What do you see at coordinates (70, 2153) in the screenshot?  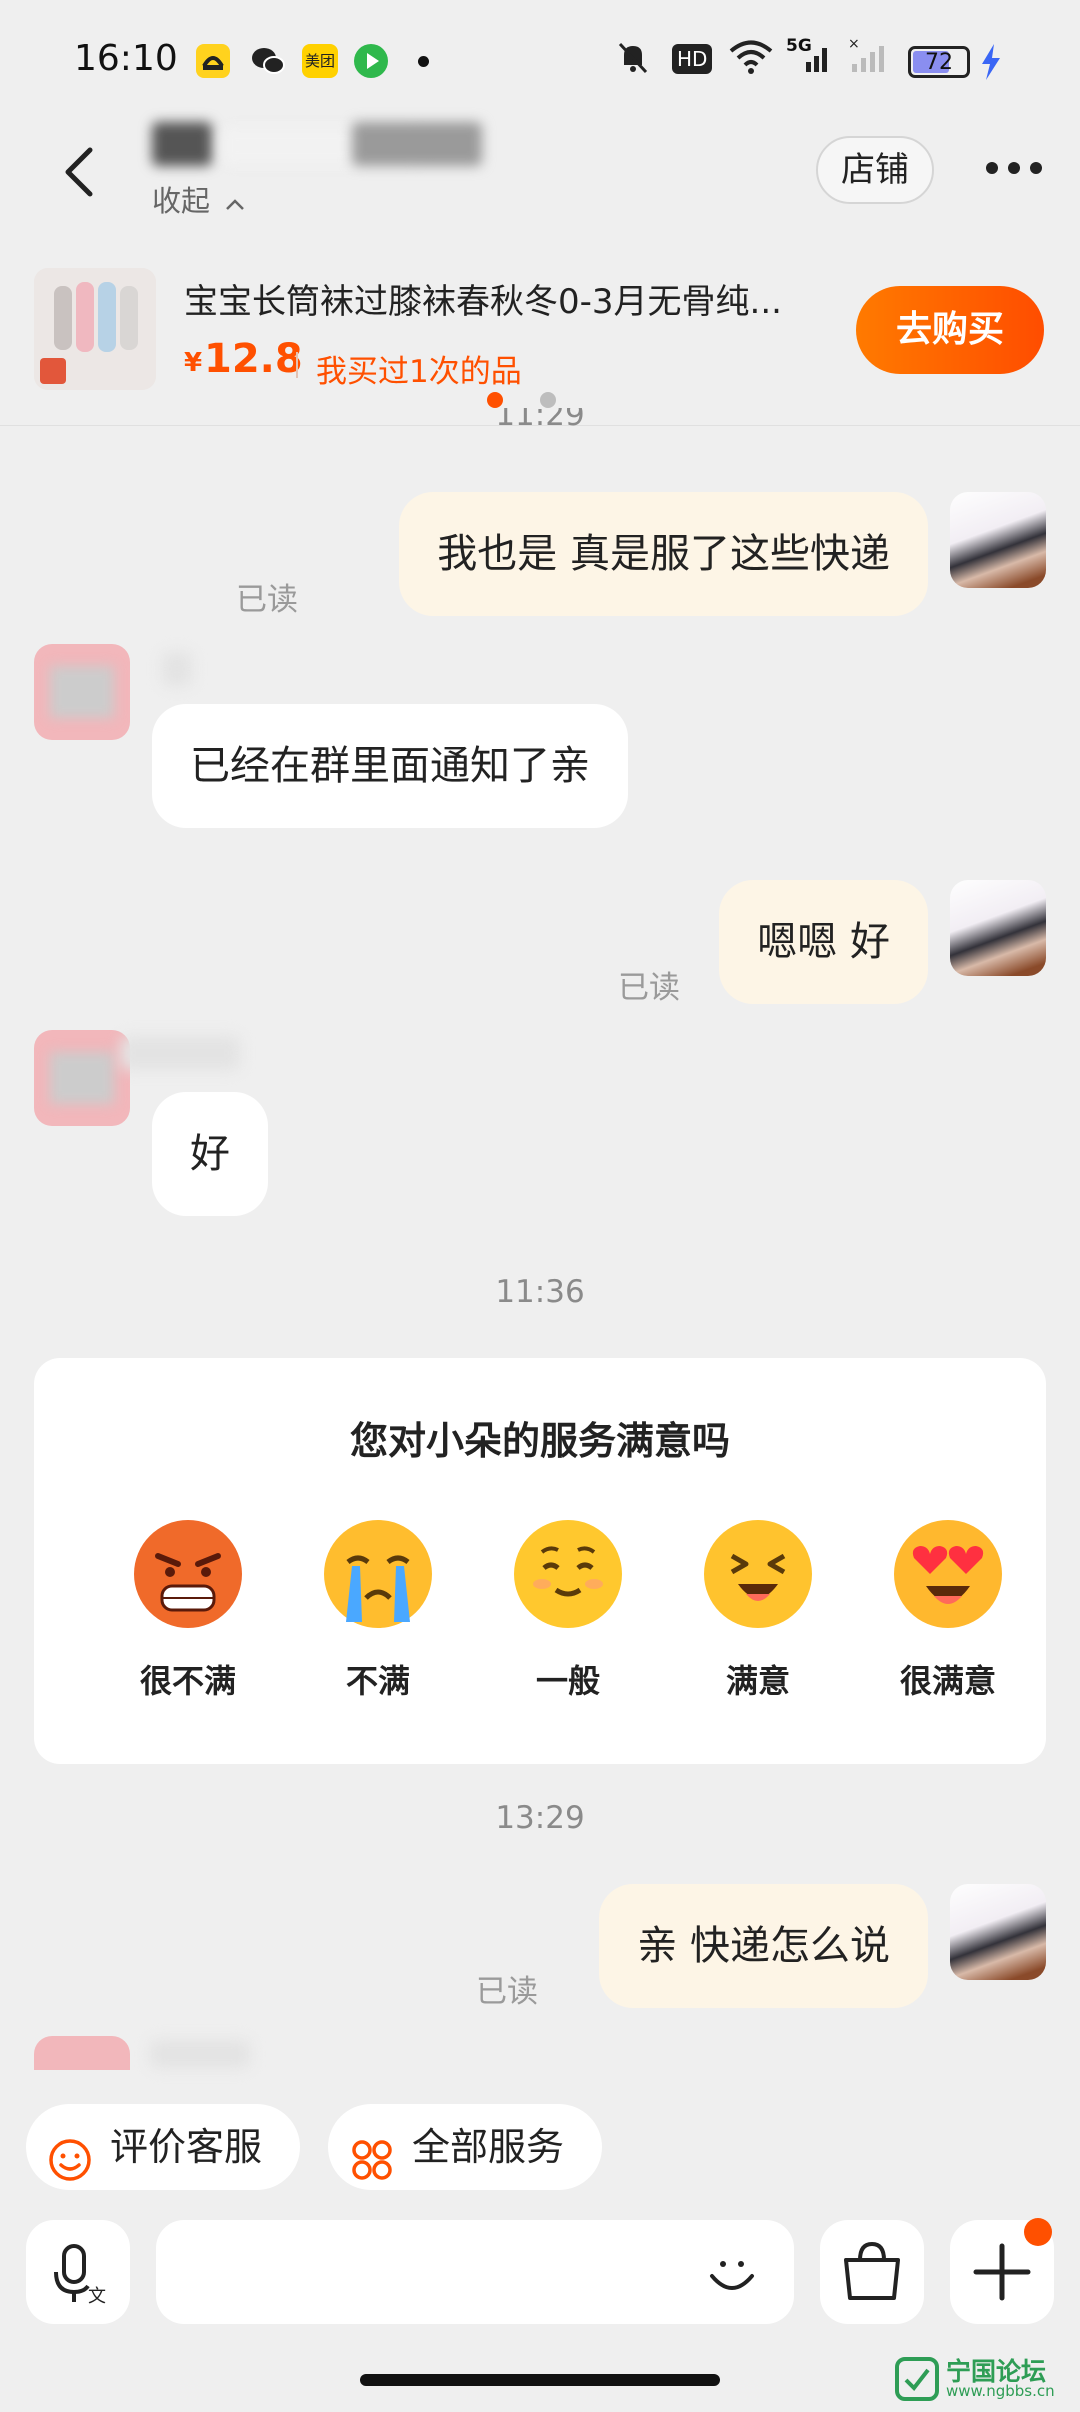 I see `smile-icon` at bounding box center [70, 2153].